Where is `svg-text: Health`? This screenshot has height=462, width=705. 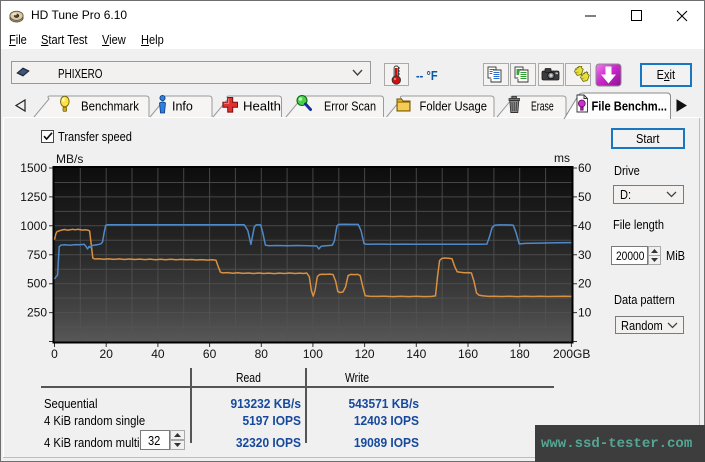 svg-text: Health is located at coordinates (262, 107).